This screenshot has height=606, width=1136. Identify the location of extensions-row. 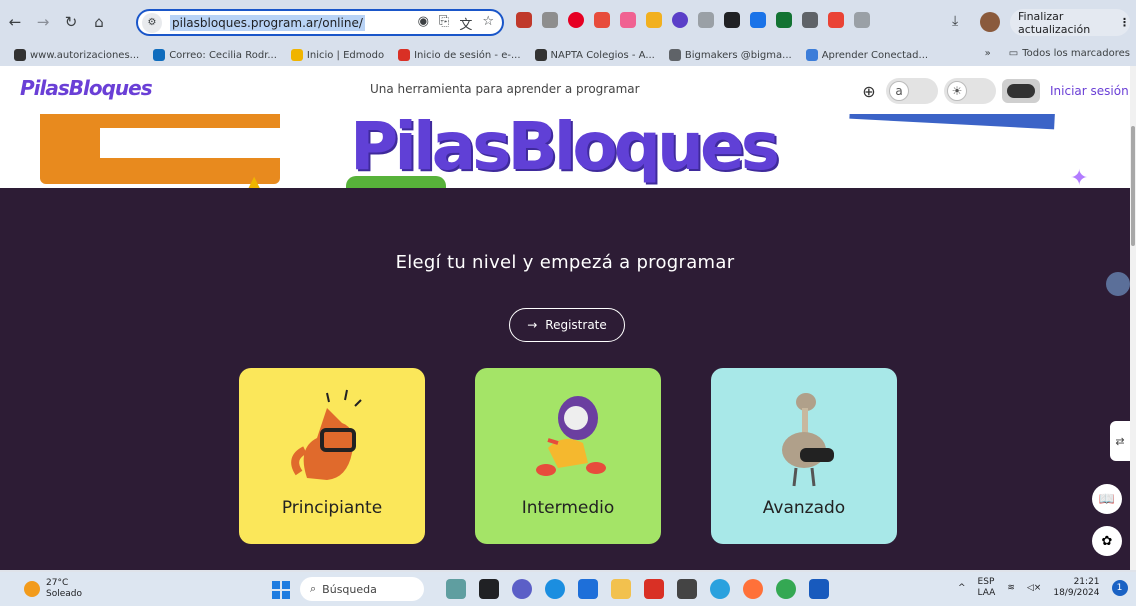
(693, 20).